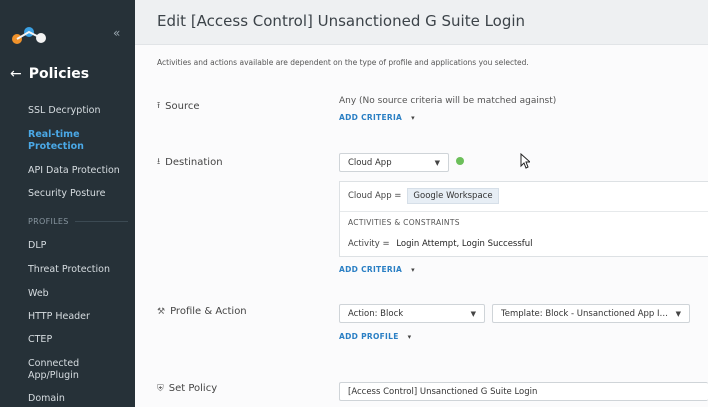  Describe the element at coordinates (78, 399) in the screenshot. I see `sidebar-item-domain: Domain` at that location.